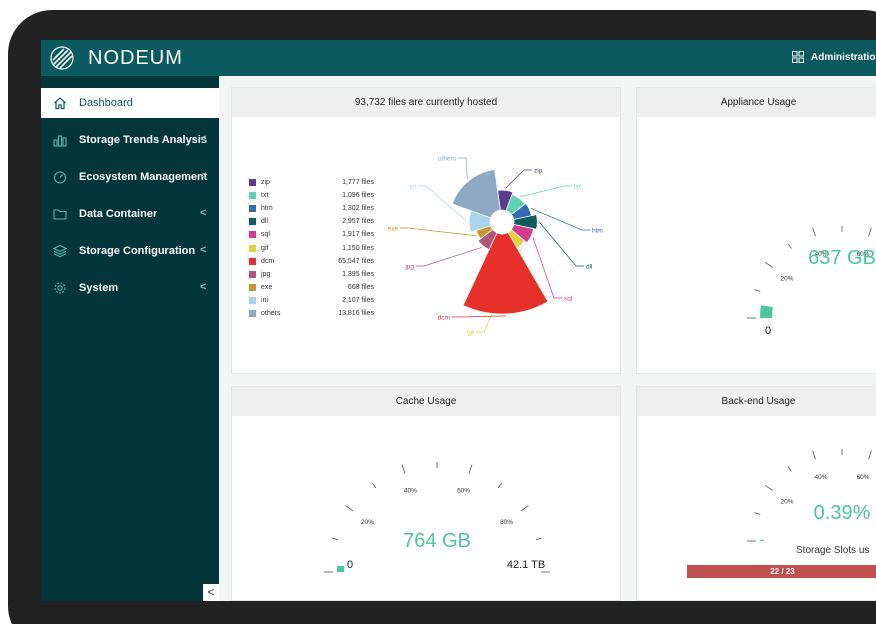 Image resolution: width=876 pixels, height=624 pixels. What do you see at coordinates (266, 274) in the screenshot?
I see `legend-name: jpg` at bounding box center [266, 274].